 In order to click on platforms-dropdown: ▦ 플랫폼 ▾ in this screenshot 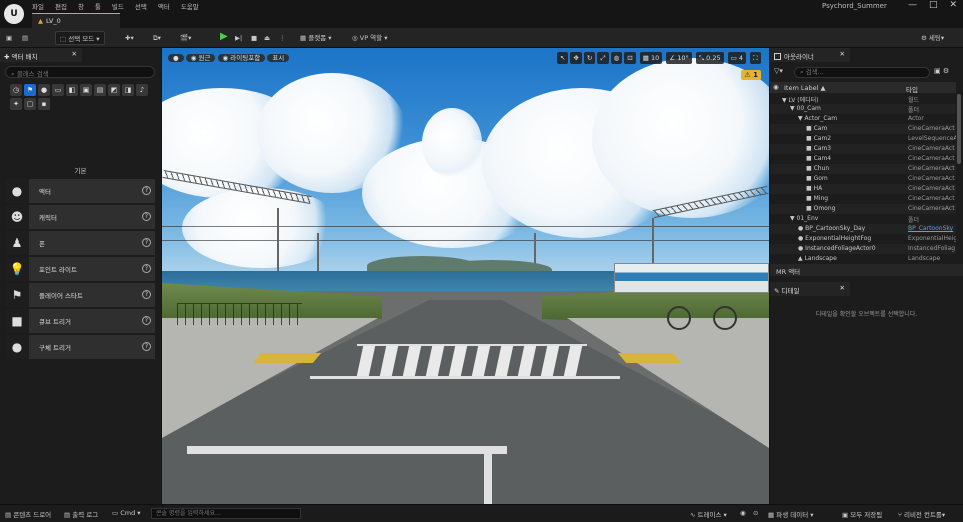, I will do `click(316, 38)`.